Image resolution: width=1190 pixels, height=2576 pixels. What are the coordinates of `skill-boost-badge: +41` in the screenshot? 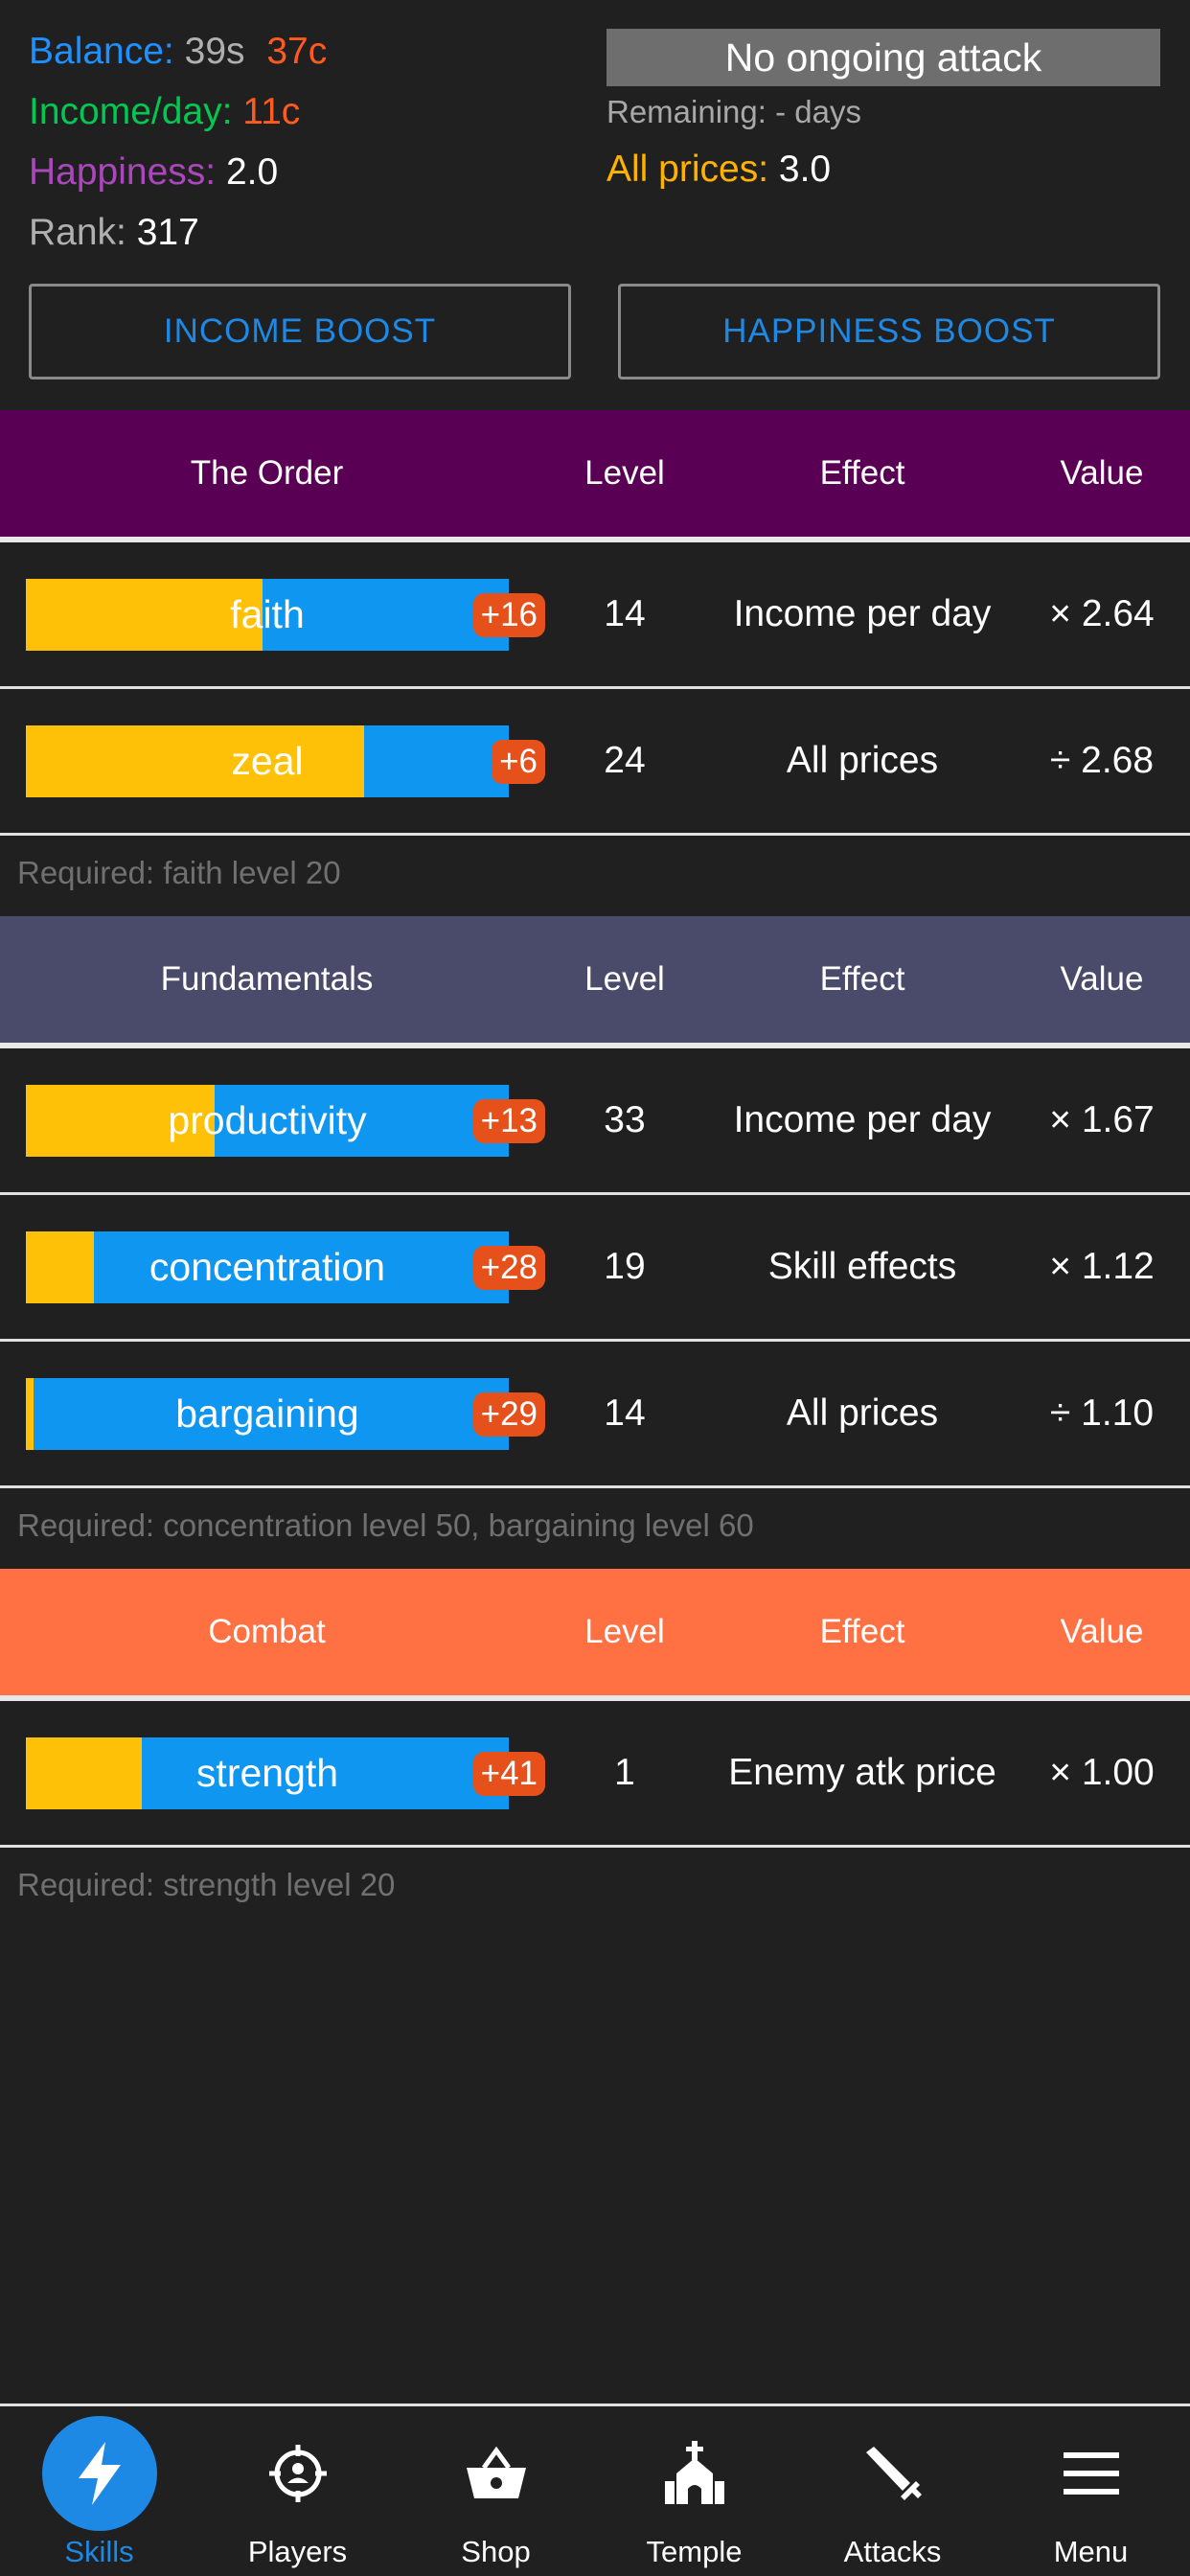 It's located at (509, 1774).